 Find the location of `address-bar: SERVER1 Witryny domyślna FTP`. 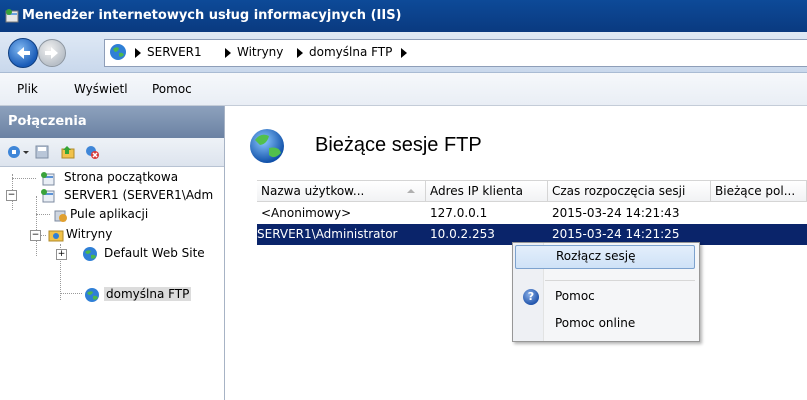

address-bar: SERVER1 Witryny domyślna FTP is located at coordinates (403, 52).